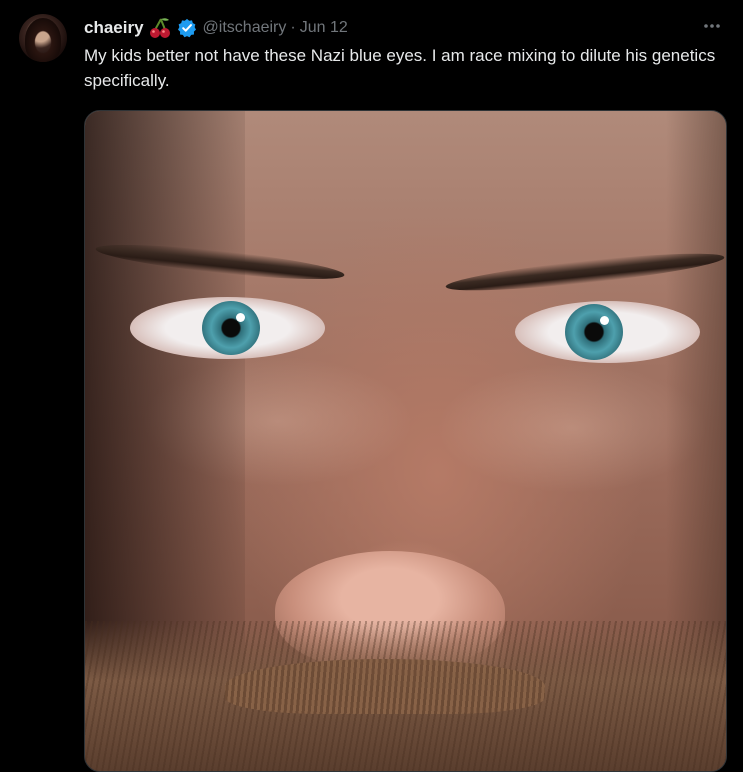 Image resolution: width=743 pixels, height=772 pixels. Describe the element at coordinates (114, 28) in the screenshot. I see `display-name: chaeiry` at that location.